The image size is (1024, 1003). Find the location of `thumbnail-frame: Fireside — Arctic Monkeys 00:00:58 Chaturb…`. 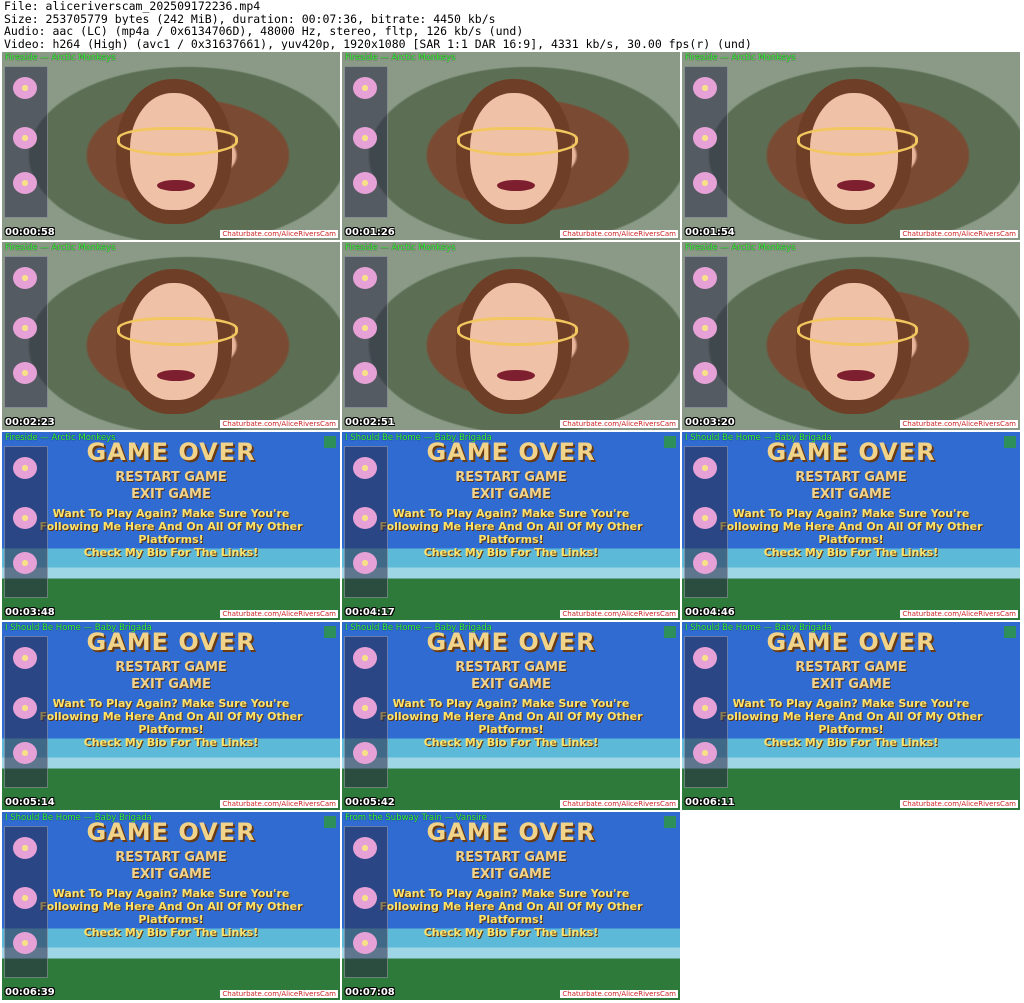

thumbnail-frame: Fireside — Arctic Monkeys 00:00:58 Chaturb… is located at coordinates (171, 146).